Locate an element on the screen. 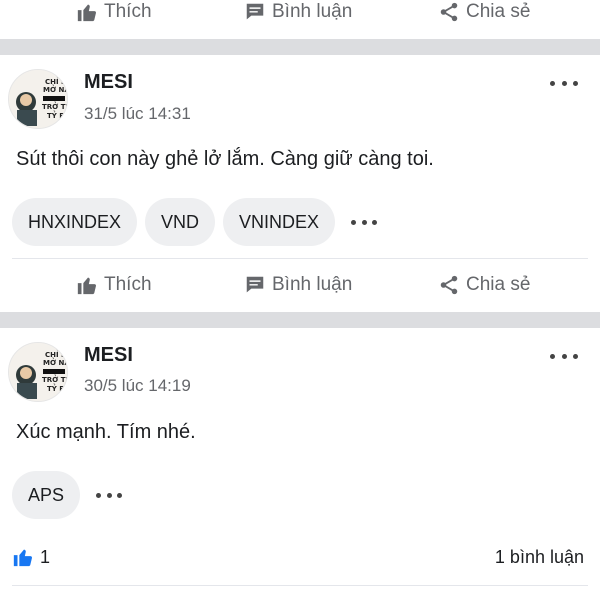 This screenshot has width=600, height=600. tag-chip: VND is located at coordinates (180, 222).